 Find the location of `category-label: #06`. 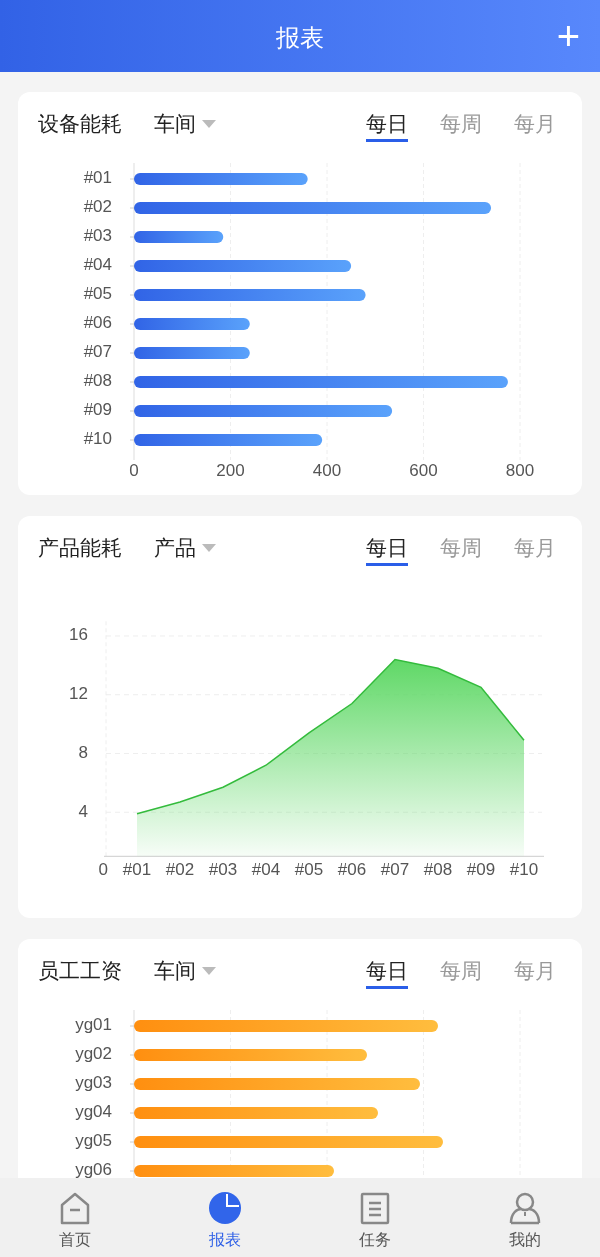

category-label: #06 is located at coordinates (97, 323).